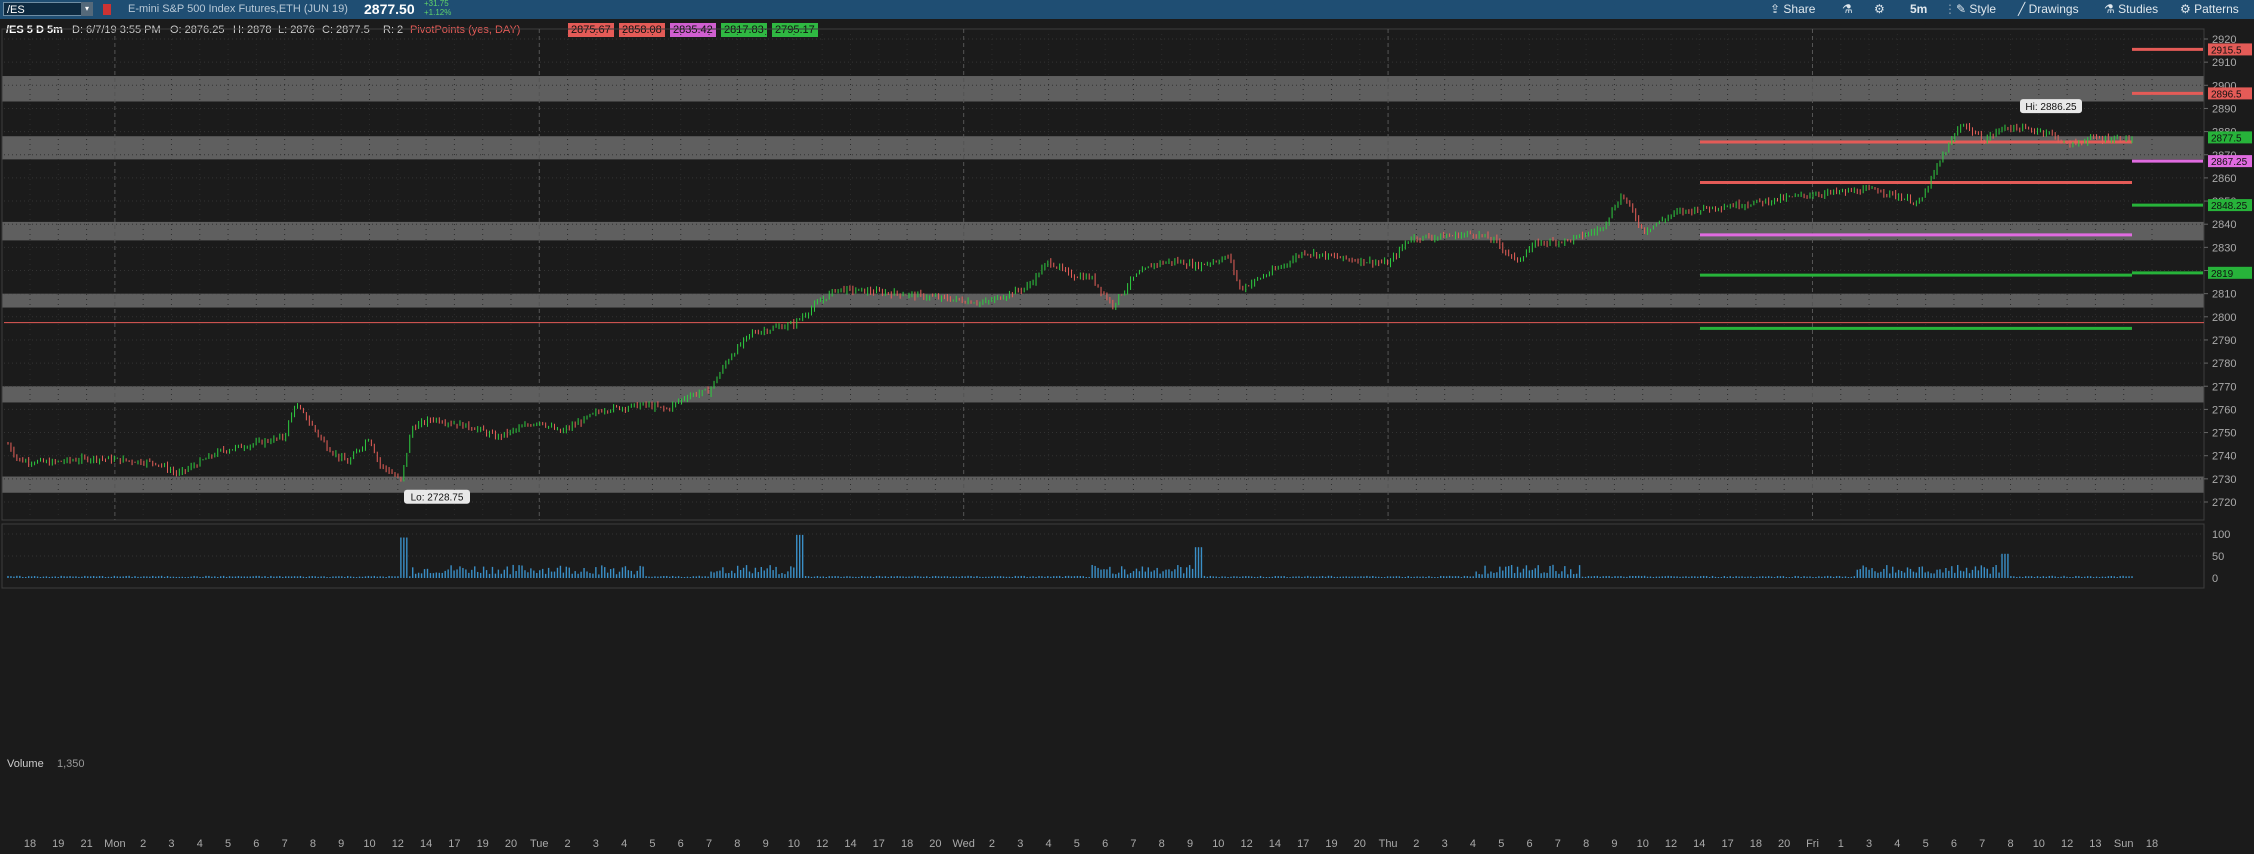 This screenshot has height=854, width=2254. Describe the element at coordinates (2224, 434) in the screenshot. I see `price-tick-label: 2750` at that location.